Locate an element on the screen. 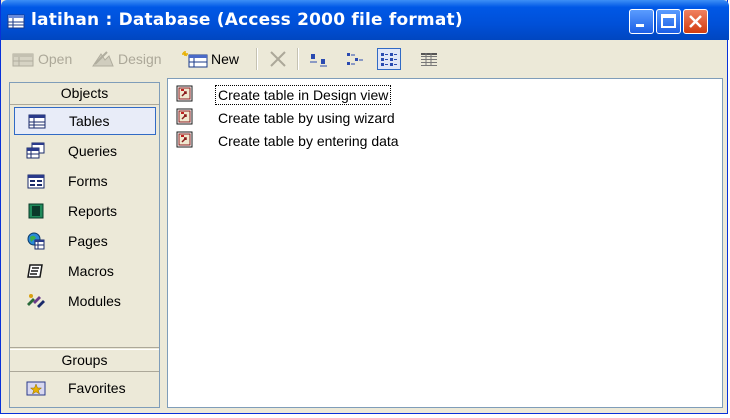 Image resolution: width=730 pixels, height=418 pixels. design-icon is located at coordinates (103, 59).